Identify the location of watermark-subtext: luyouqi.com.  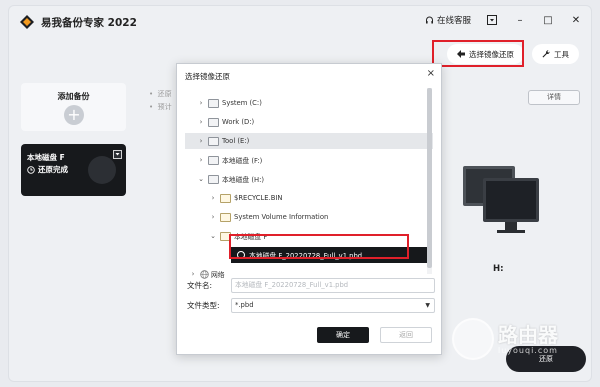
(528, 350).